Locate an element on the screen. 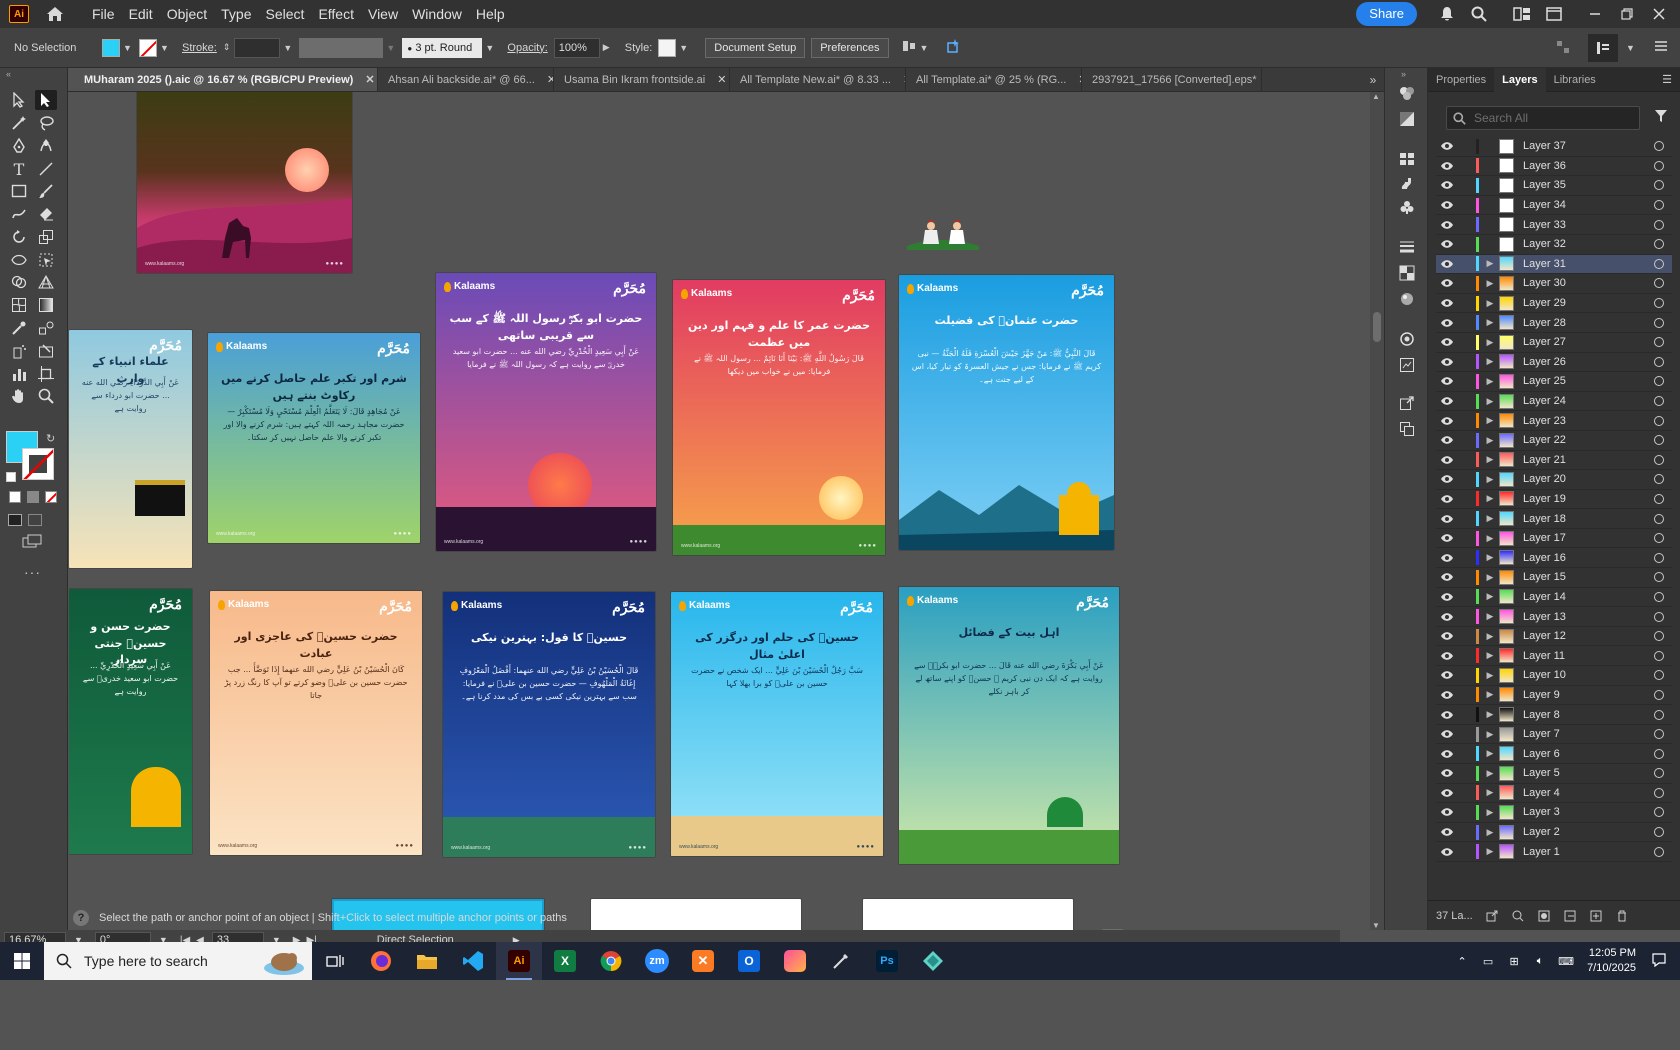 The height and width of the screenshot is (1050, 1680). layer-row: ▶ Layer 1 is located at coordinates (1554, 852).